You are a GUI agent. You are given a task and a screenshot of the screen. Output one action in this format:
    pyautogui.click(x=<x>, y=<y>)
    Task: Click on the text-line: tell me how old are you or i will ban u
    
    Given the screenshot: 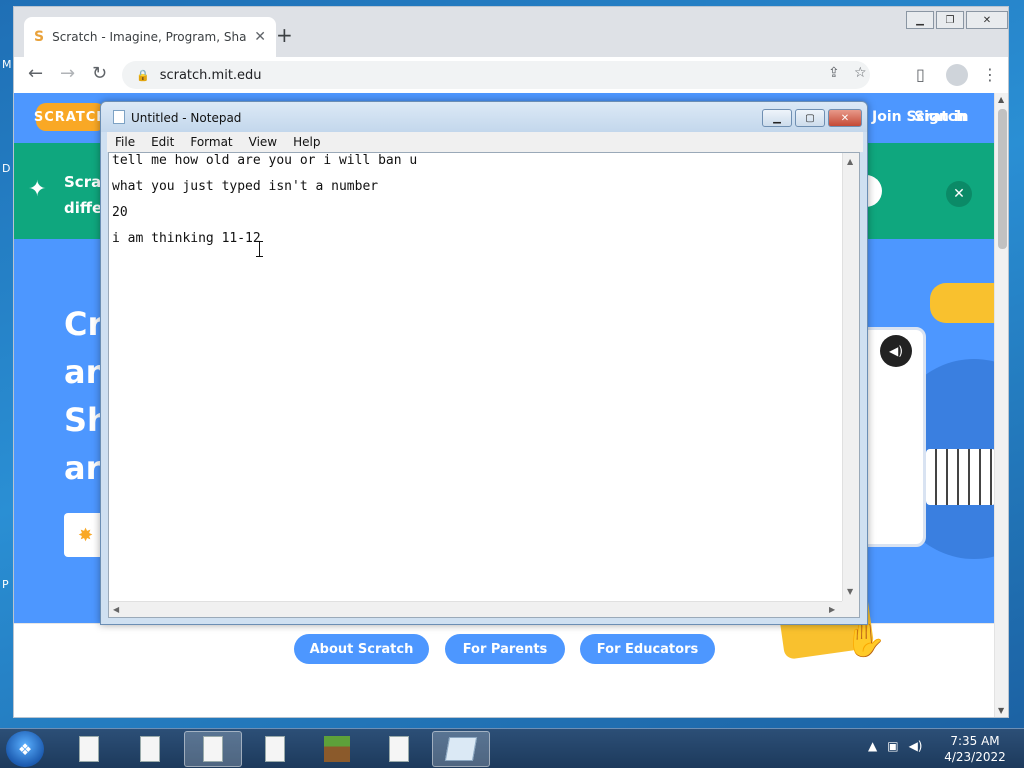 What is the action you would take?
    pyautogui.click(x=265, y=160)
    